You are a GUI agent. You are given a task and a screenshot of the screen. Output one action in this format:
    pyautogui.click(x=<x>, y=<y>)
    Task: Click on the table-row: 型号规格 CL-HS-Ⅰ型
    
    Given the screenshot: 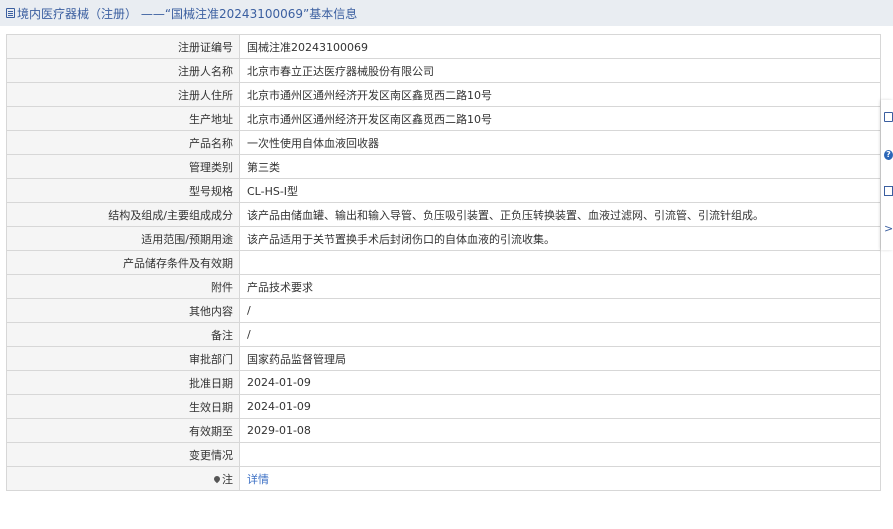 What is the action you would take?
    pyautogui.click(x=443, y=190)
    